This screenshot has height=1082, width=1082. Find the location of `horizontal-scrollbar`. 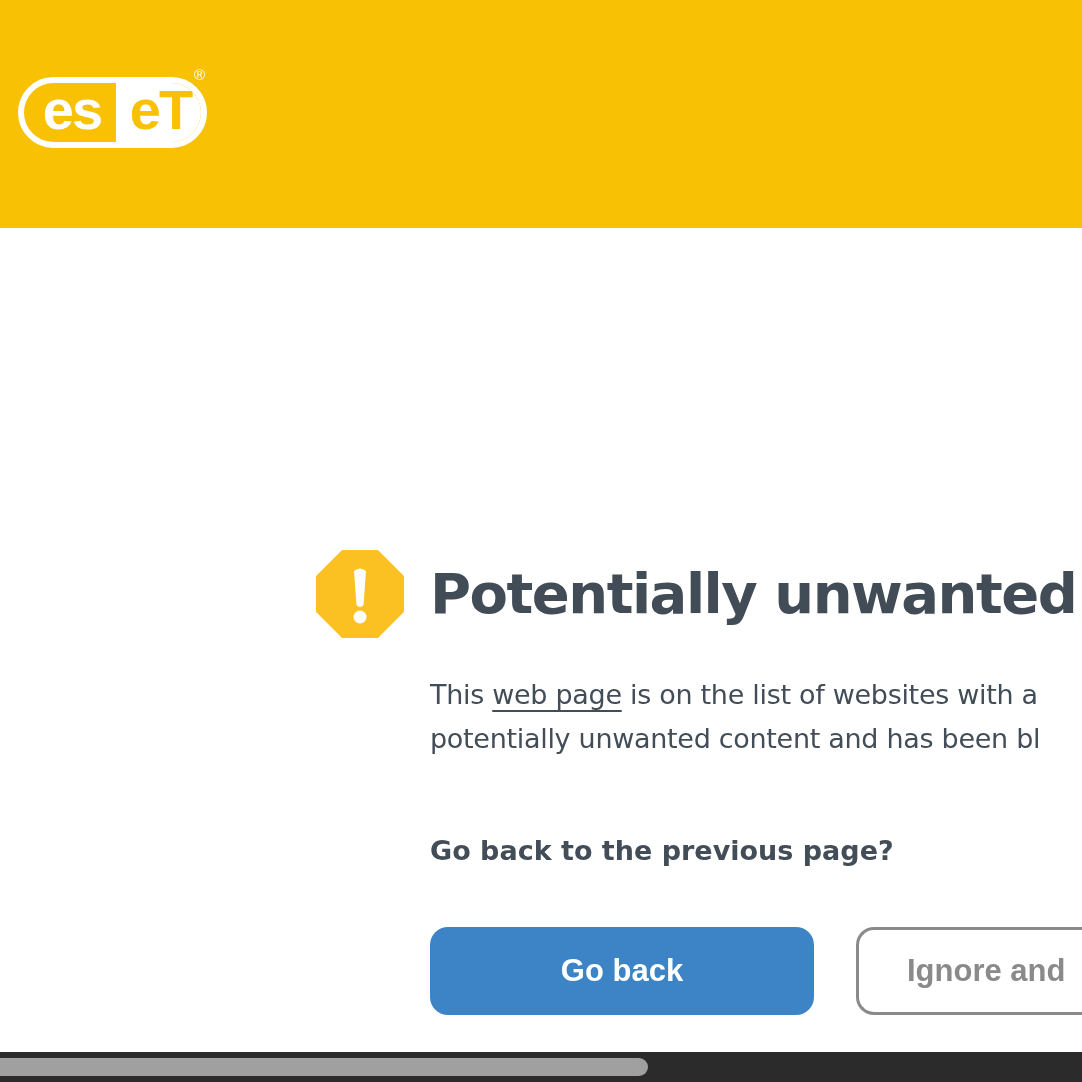

horizontal-scrollbar is located at coordinates (541, 1067).